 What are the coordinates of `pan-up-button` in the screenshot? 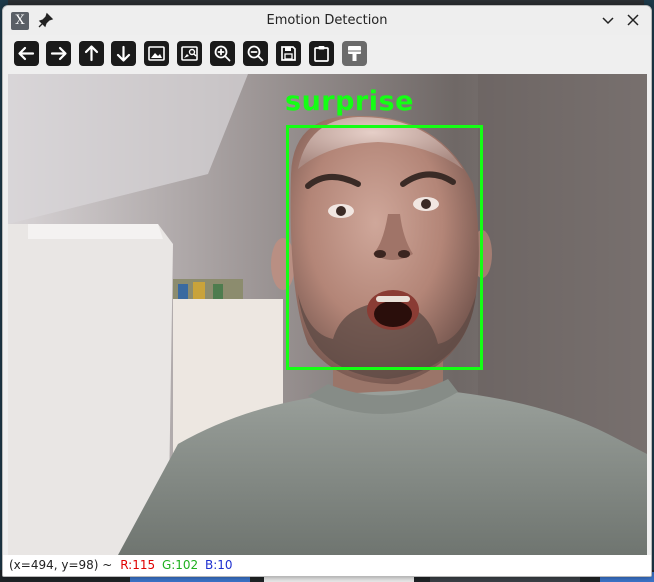 It's located at (91, 53).